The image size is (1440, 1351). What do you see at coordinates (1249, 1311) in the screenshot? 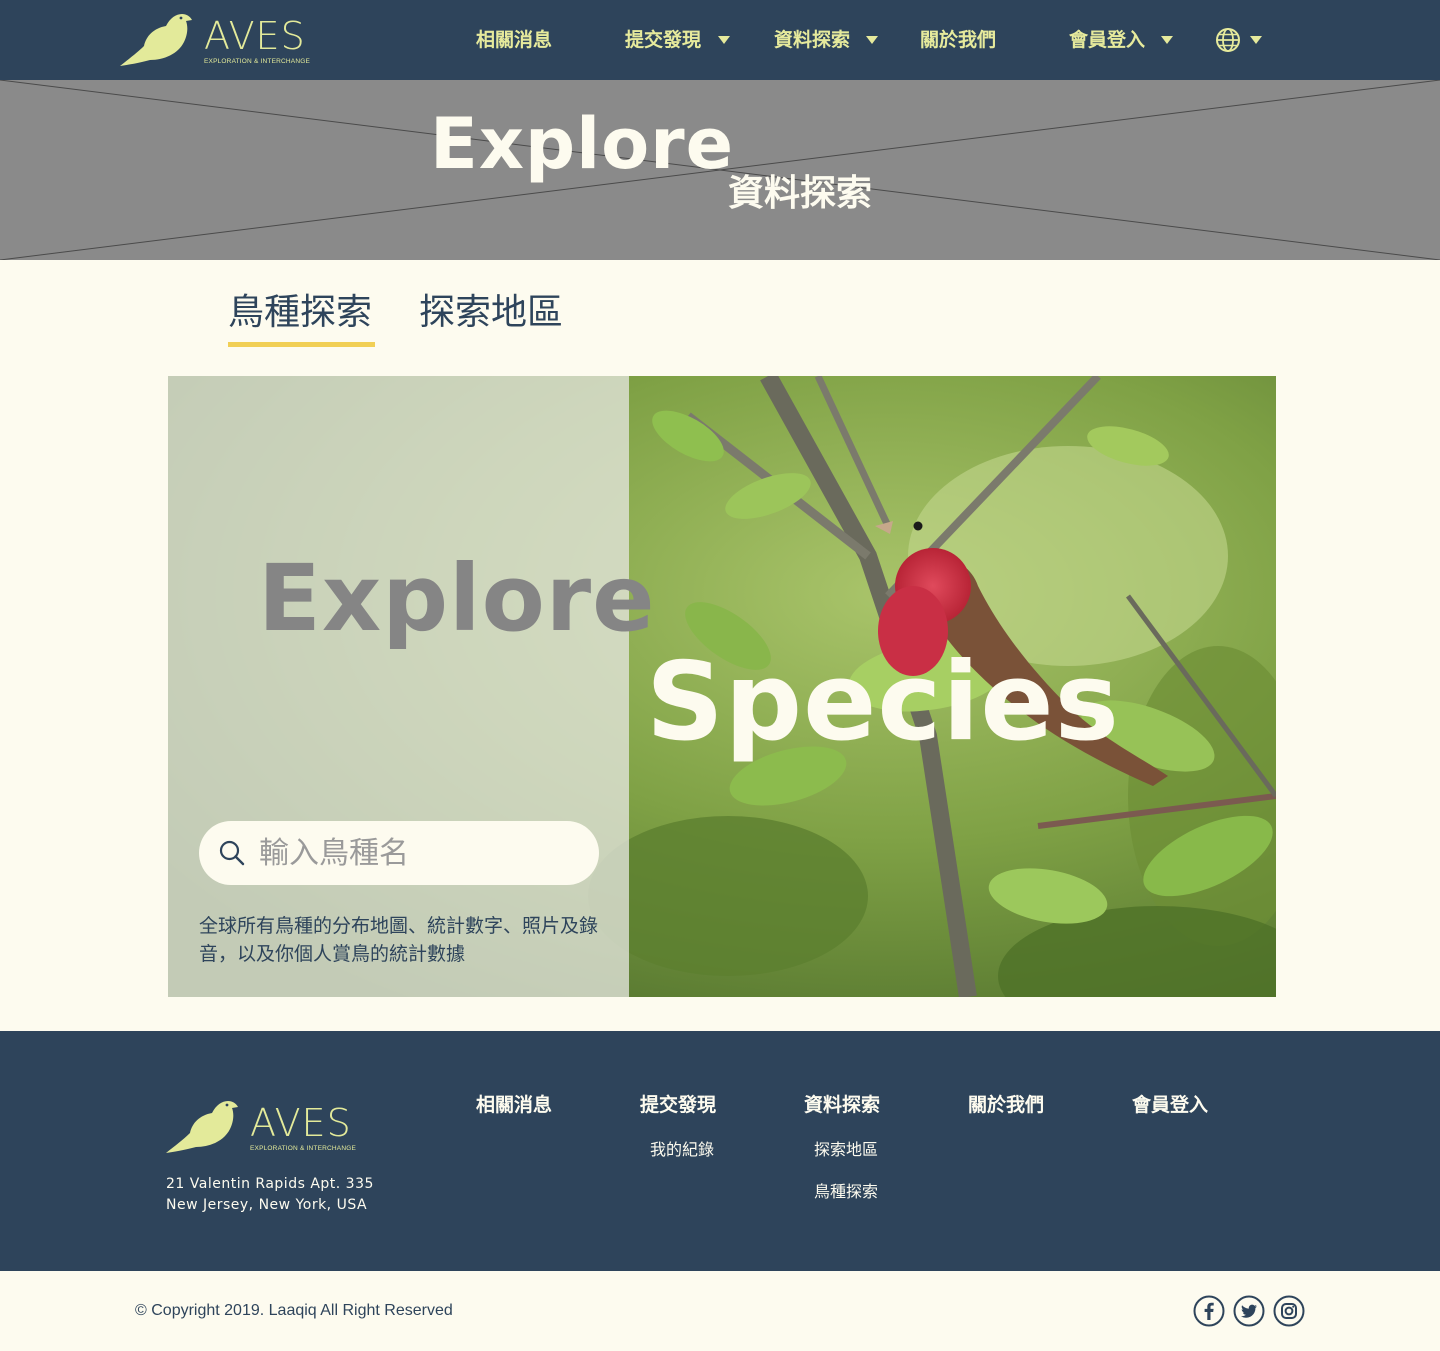
I see `twitter-icon` at bounding box center [1249, 1311].